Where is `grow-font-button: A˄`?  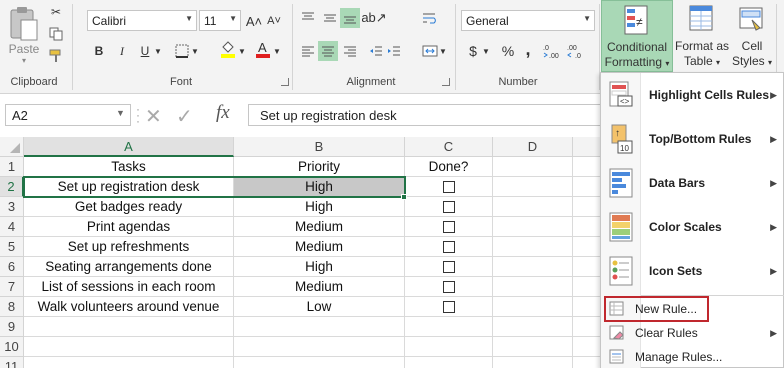 grow-font-button: A˄ is located at coordinates (254, 21).